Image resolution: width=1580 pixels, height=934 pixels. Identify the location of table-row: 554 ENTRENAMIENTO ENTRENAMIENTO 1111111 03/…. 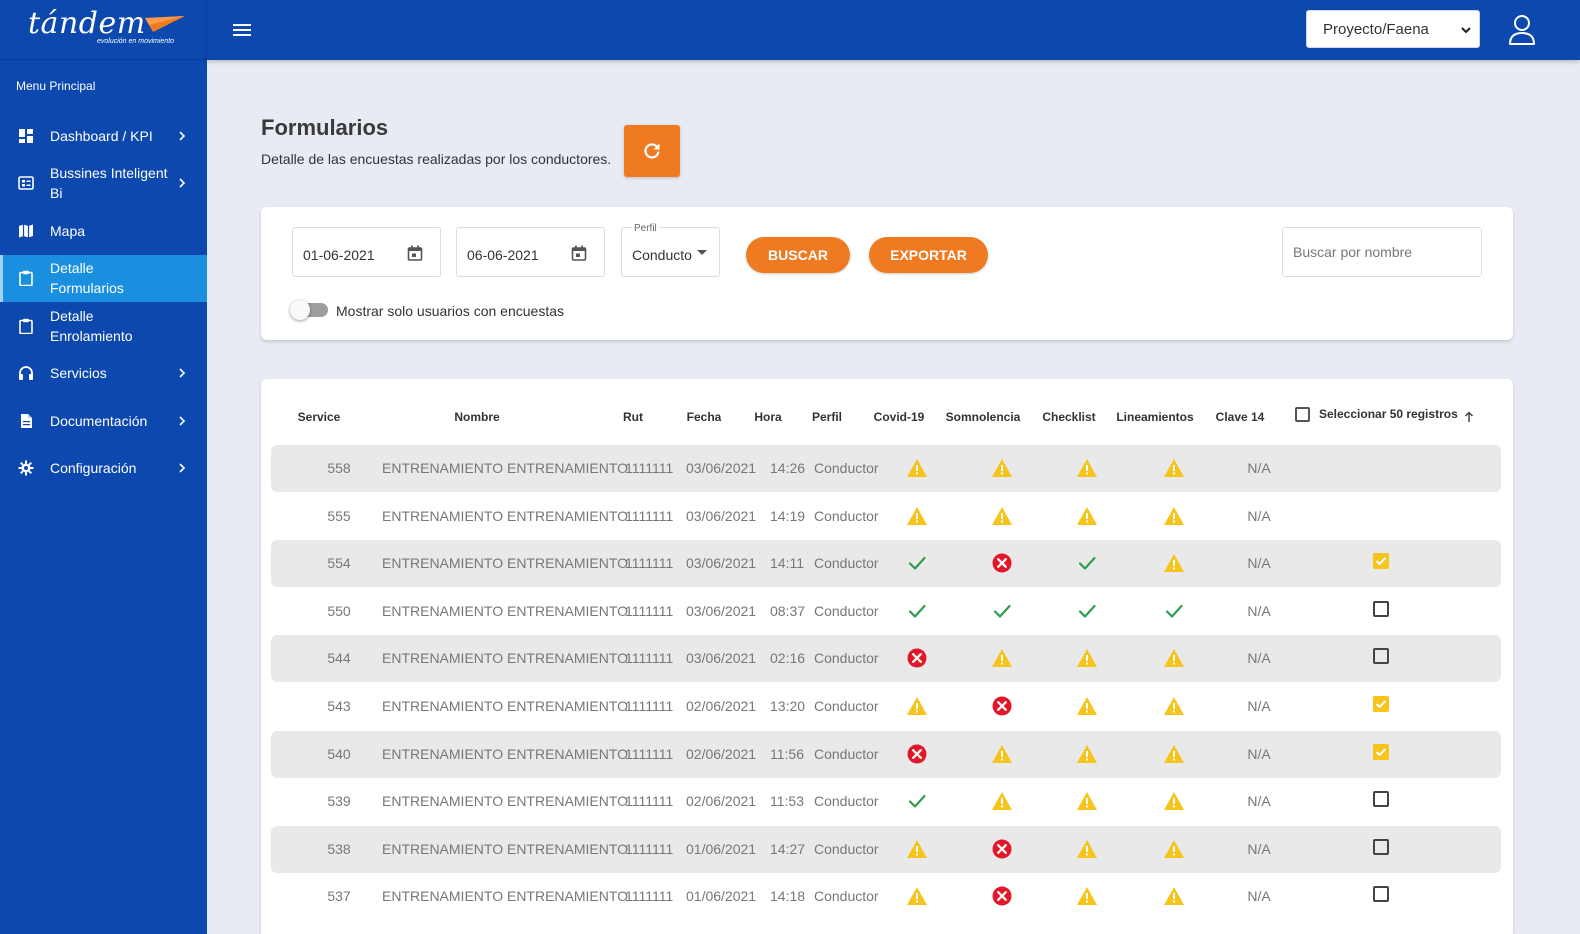
(886, 564).